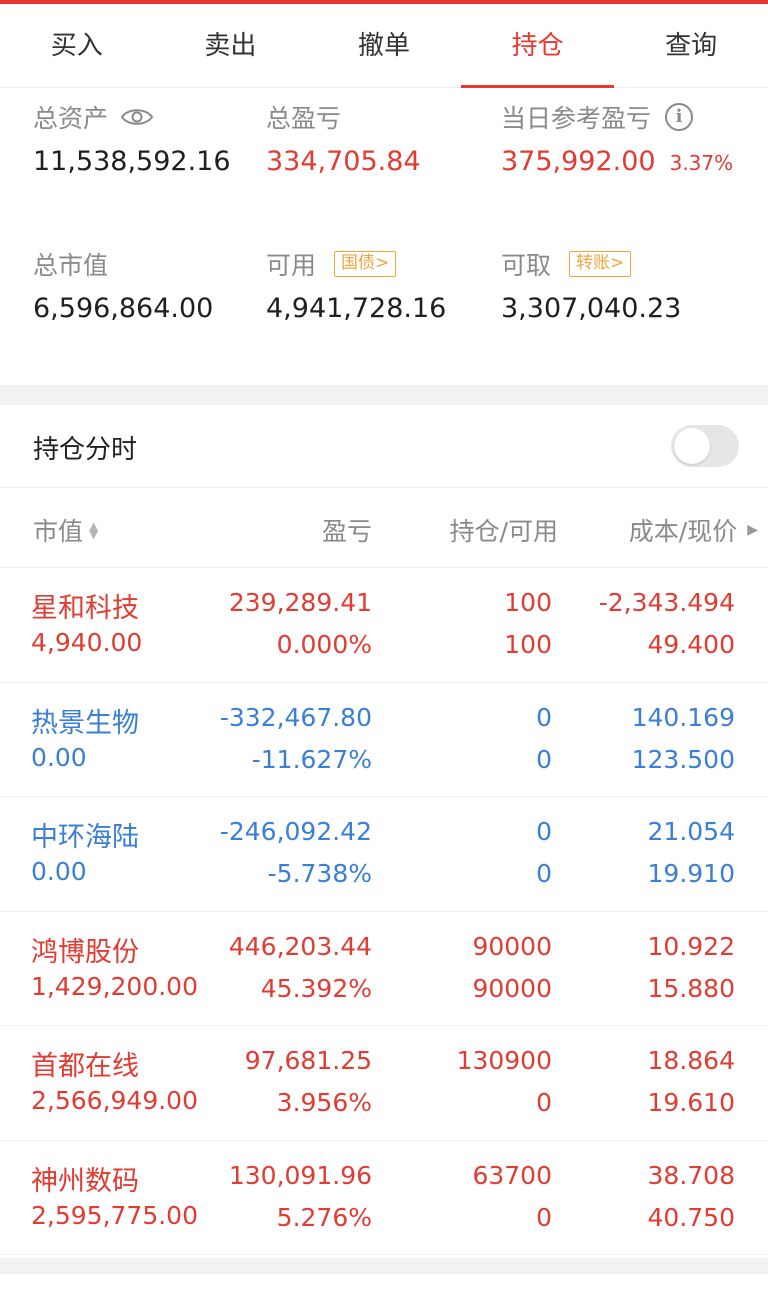 Image resolution: width=768 pixels, height=1304 pixels. What do you see at coordinates (114, 1215) in the screenshot?
I see `market-value: 2,595,775.00` at bounding box center [114, 1215].